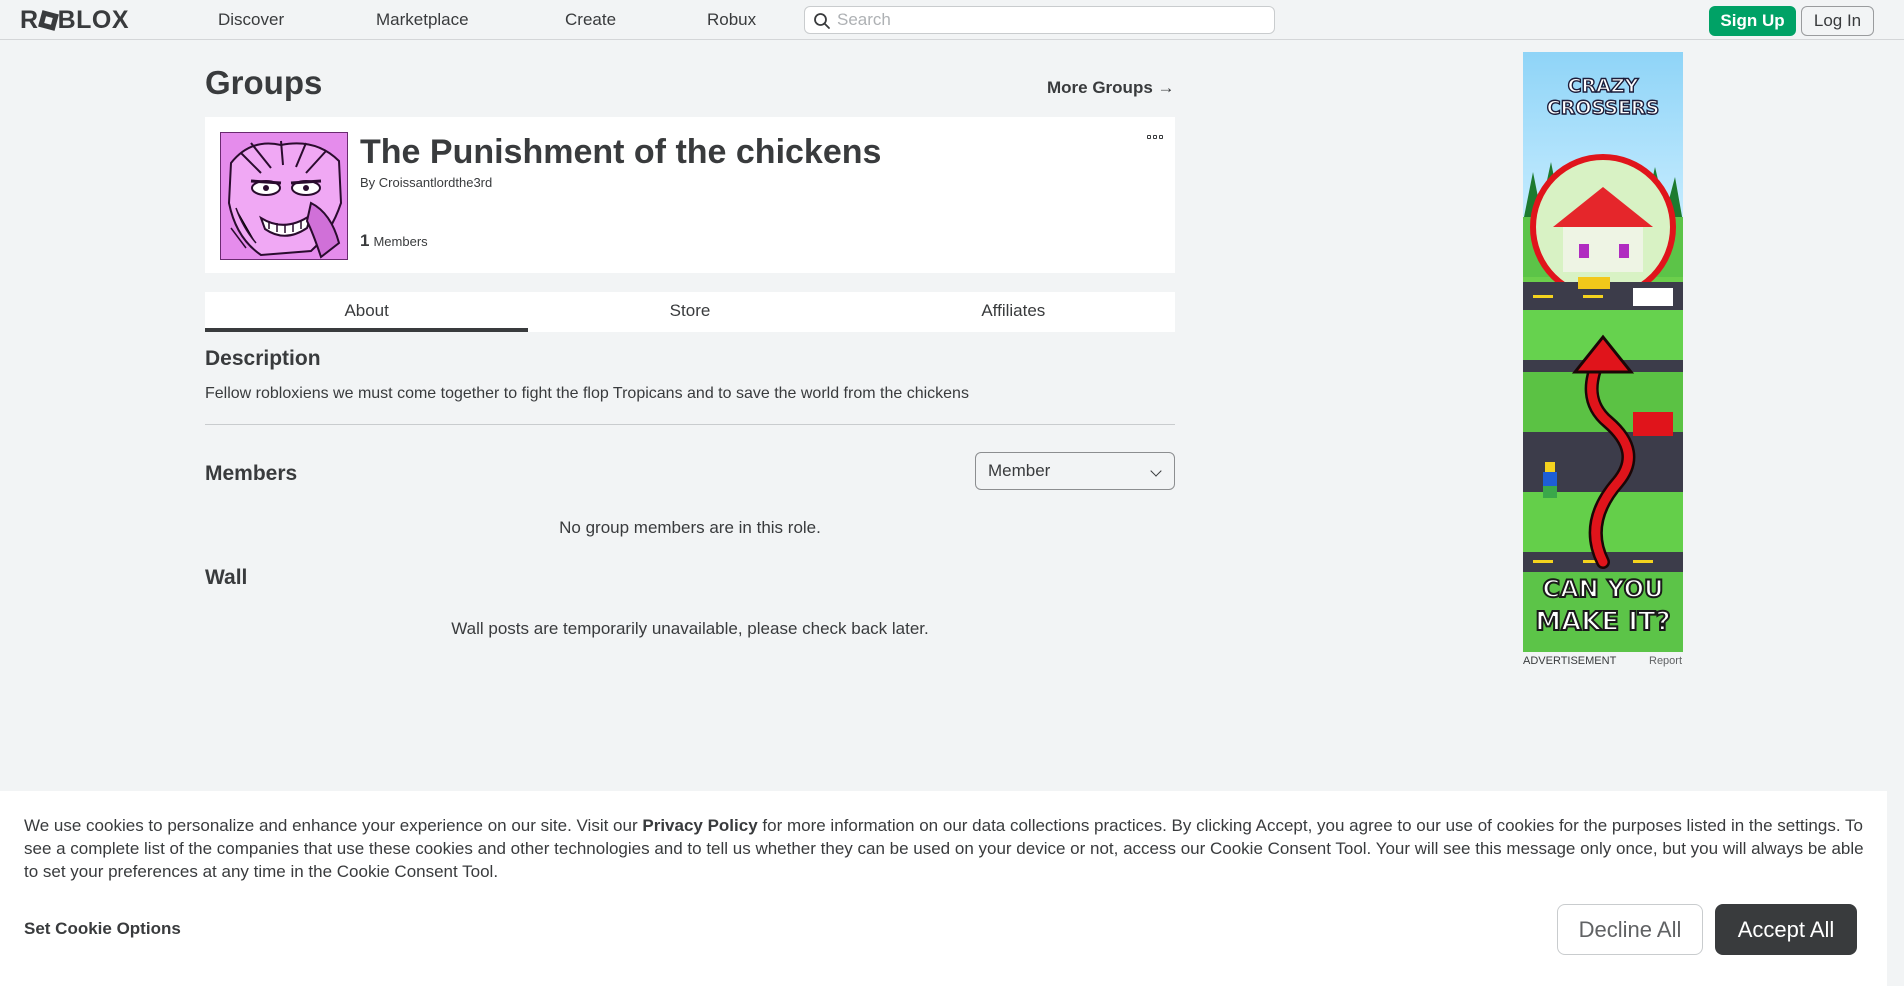  I want to click on group-owner-link: Croissantlordthe3rd, so click(435, 182).